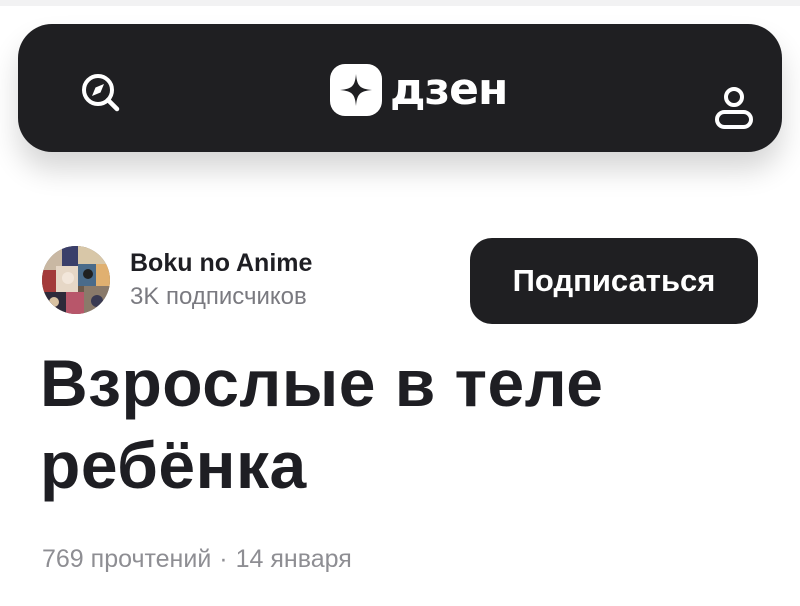 This screenshot has width=800, height=606. I want to click on article-meta: 769 прочтений · 14 января, so click(197, 559).